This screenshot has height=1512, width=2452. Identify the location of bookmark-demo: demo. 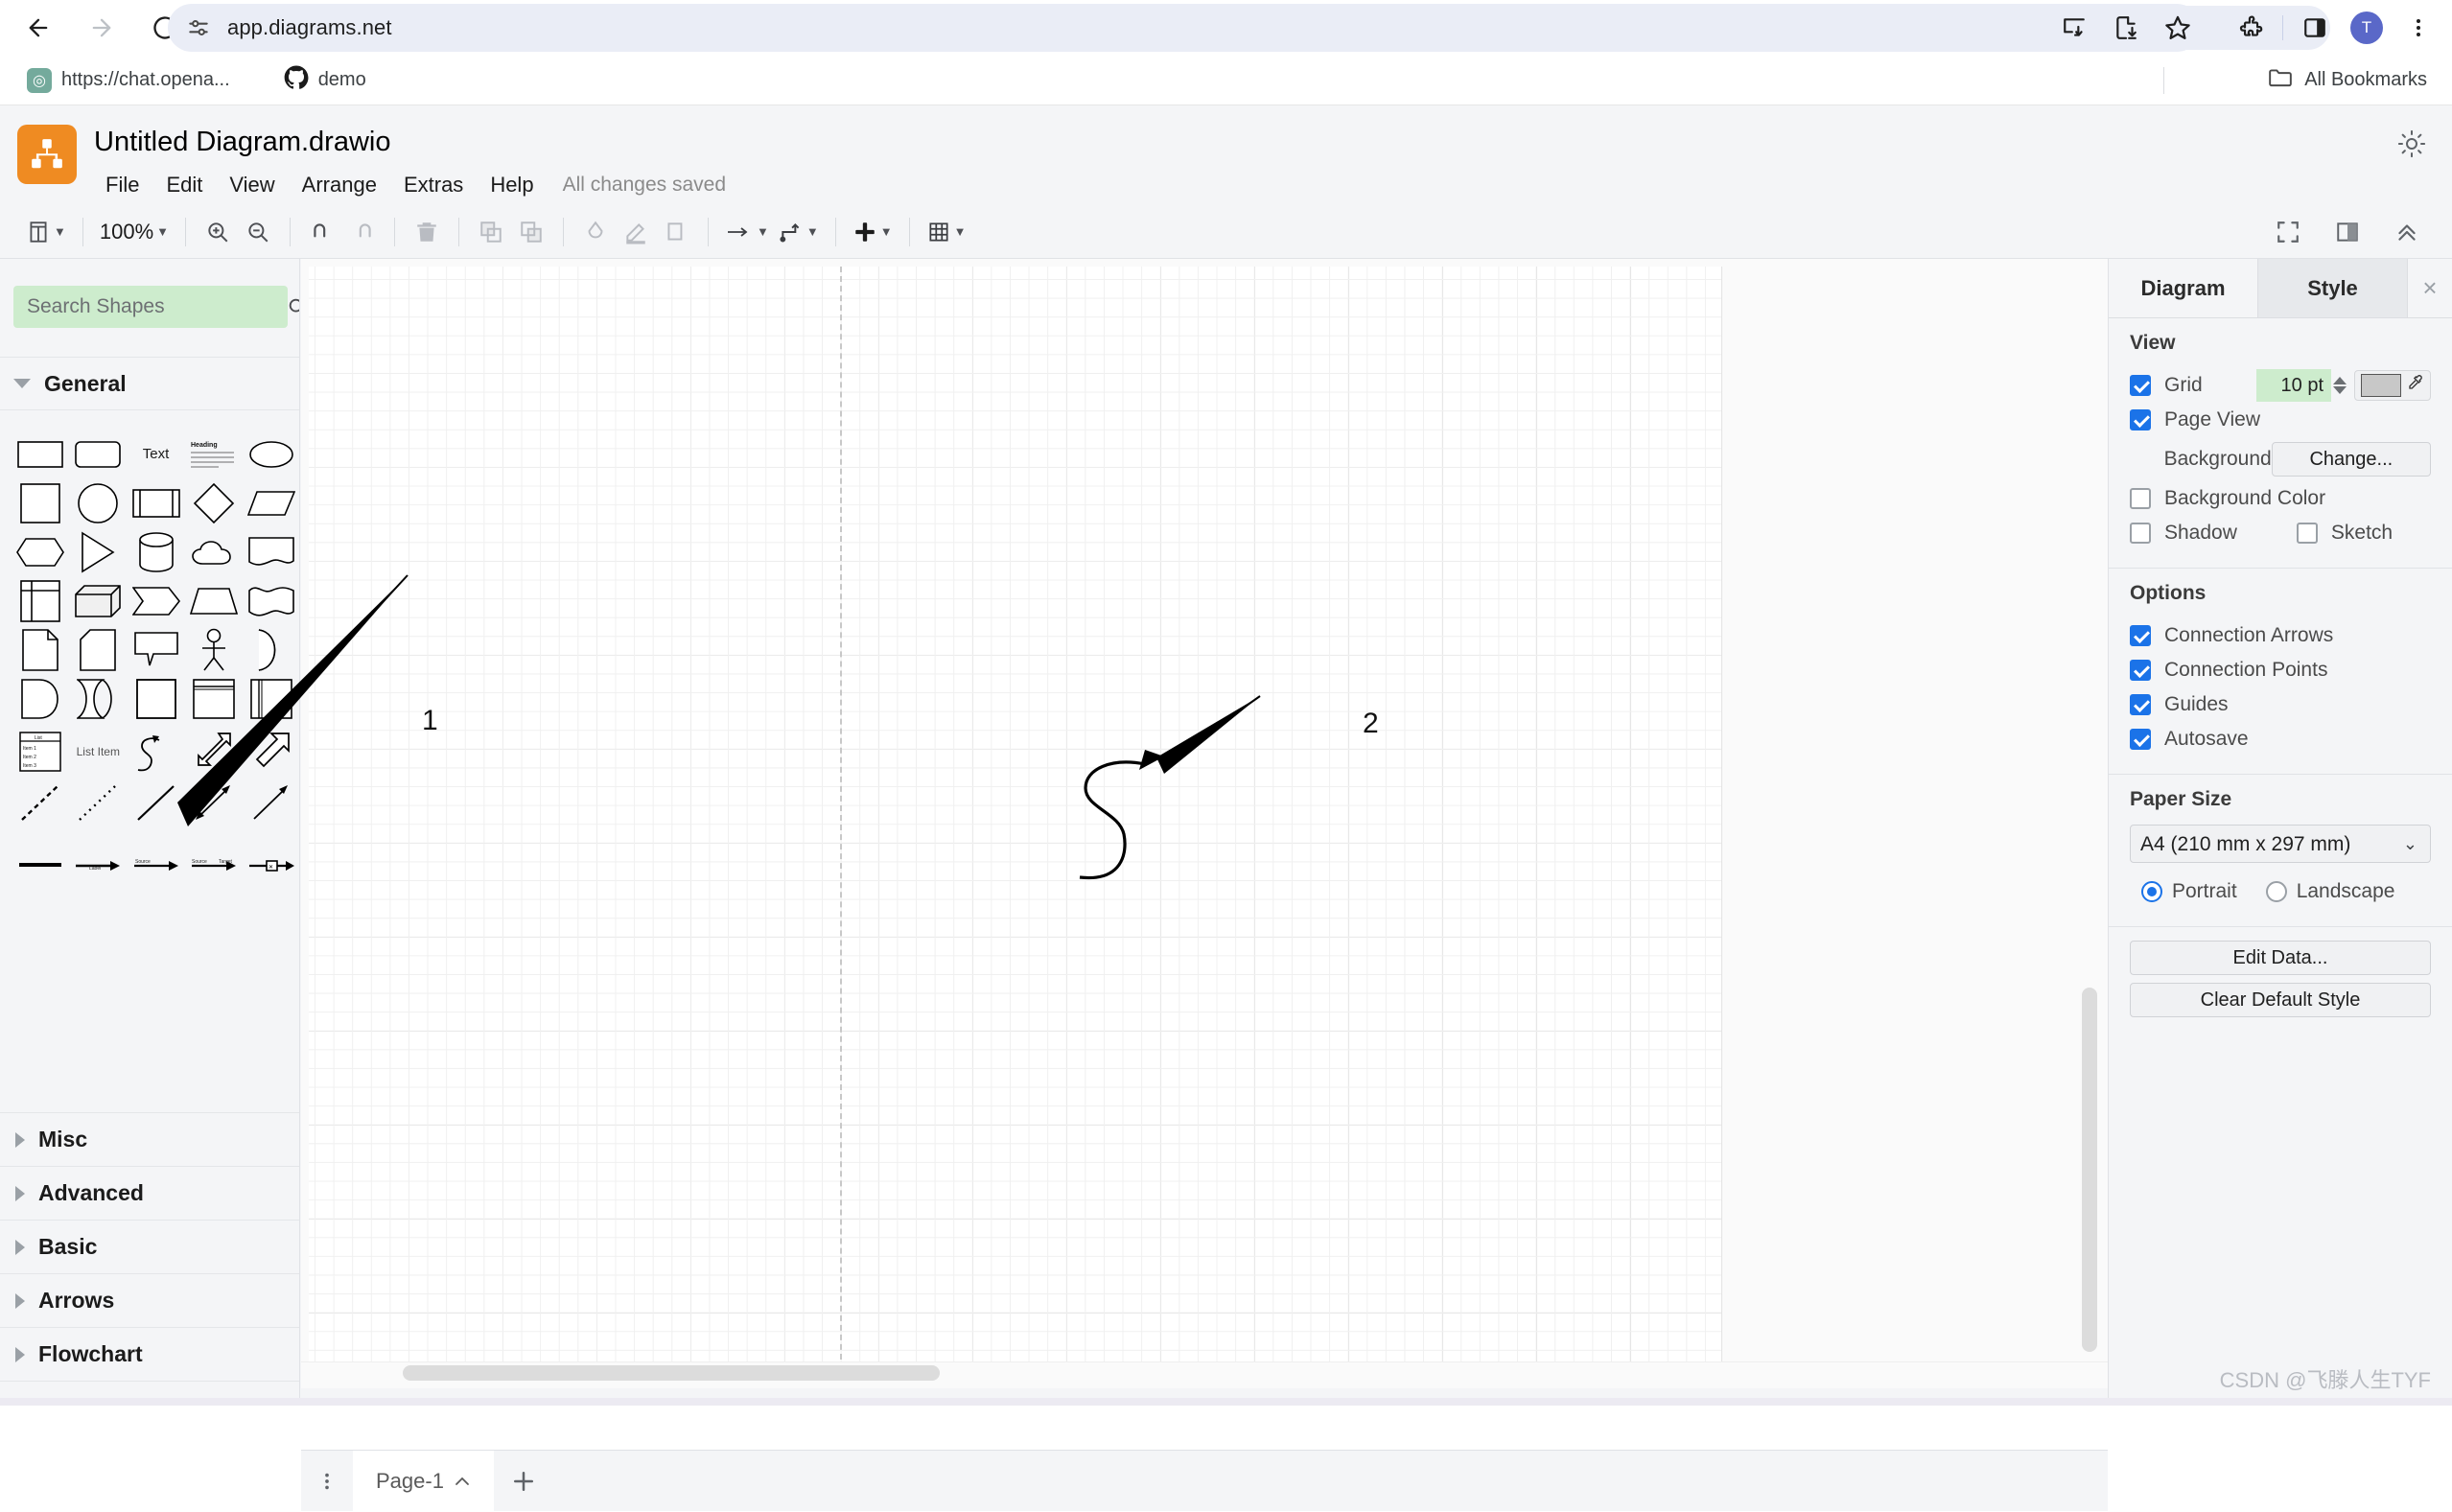
(325, 80).